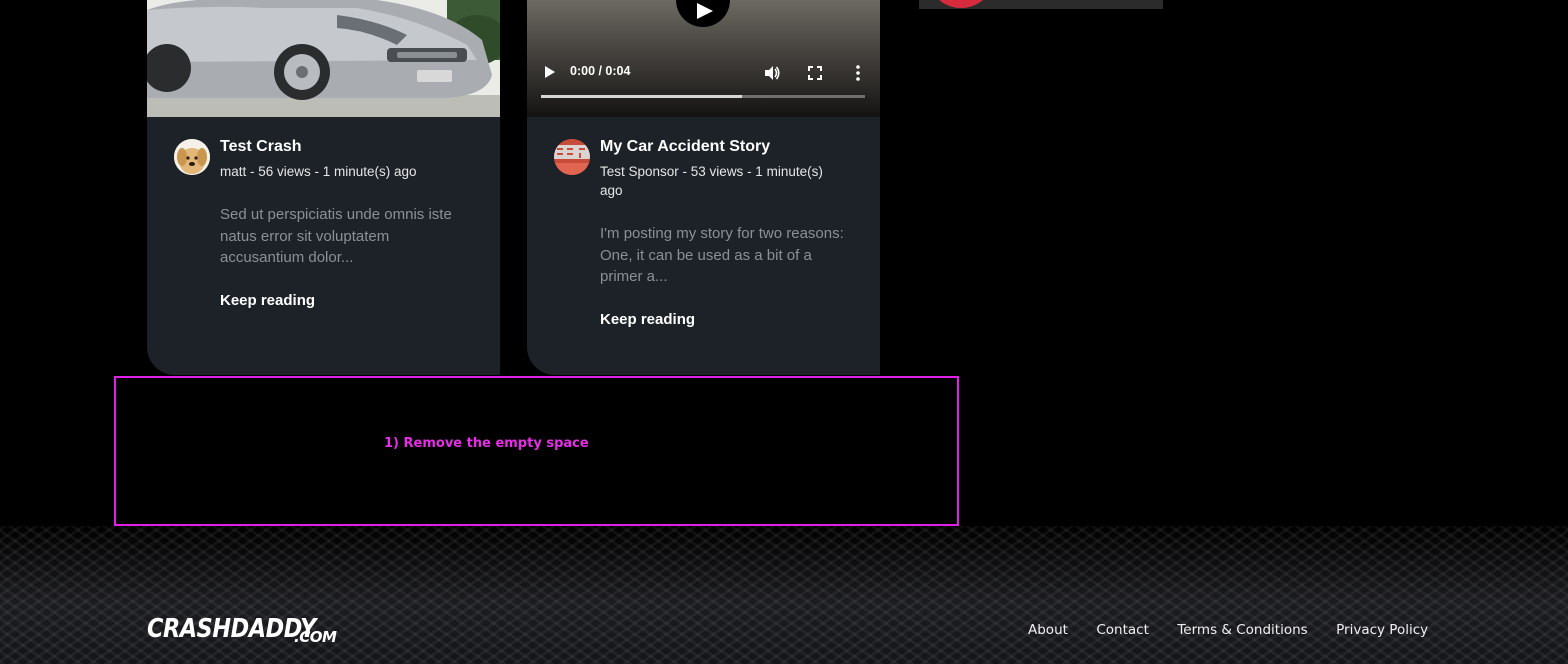 The height and width of the screenshot is (664, 1568). I want to click on fullscreen-button, so click(815, 73).